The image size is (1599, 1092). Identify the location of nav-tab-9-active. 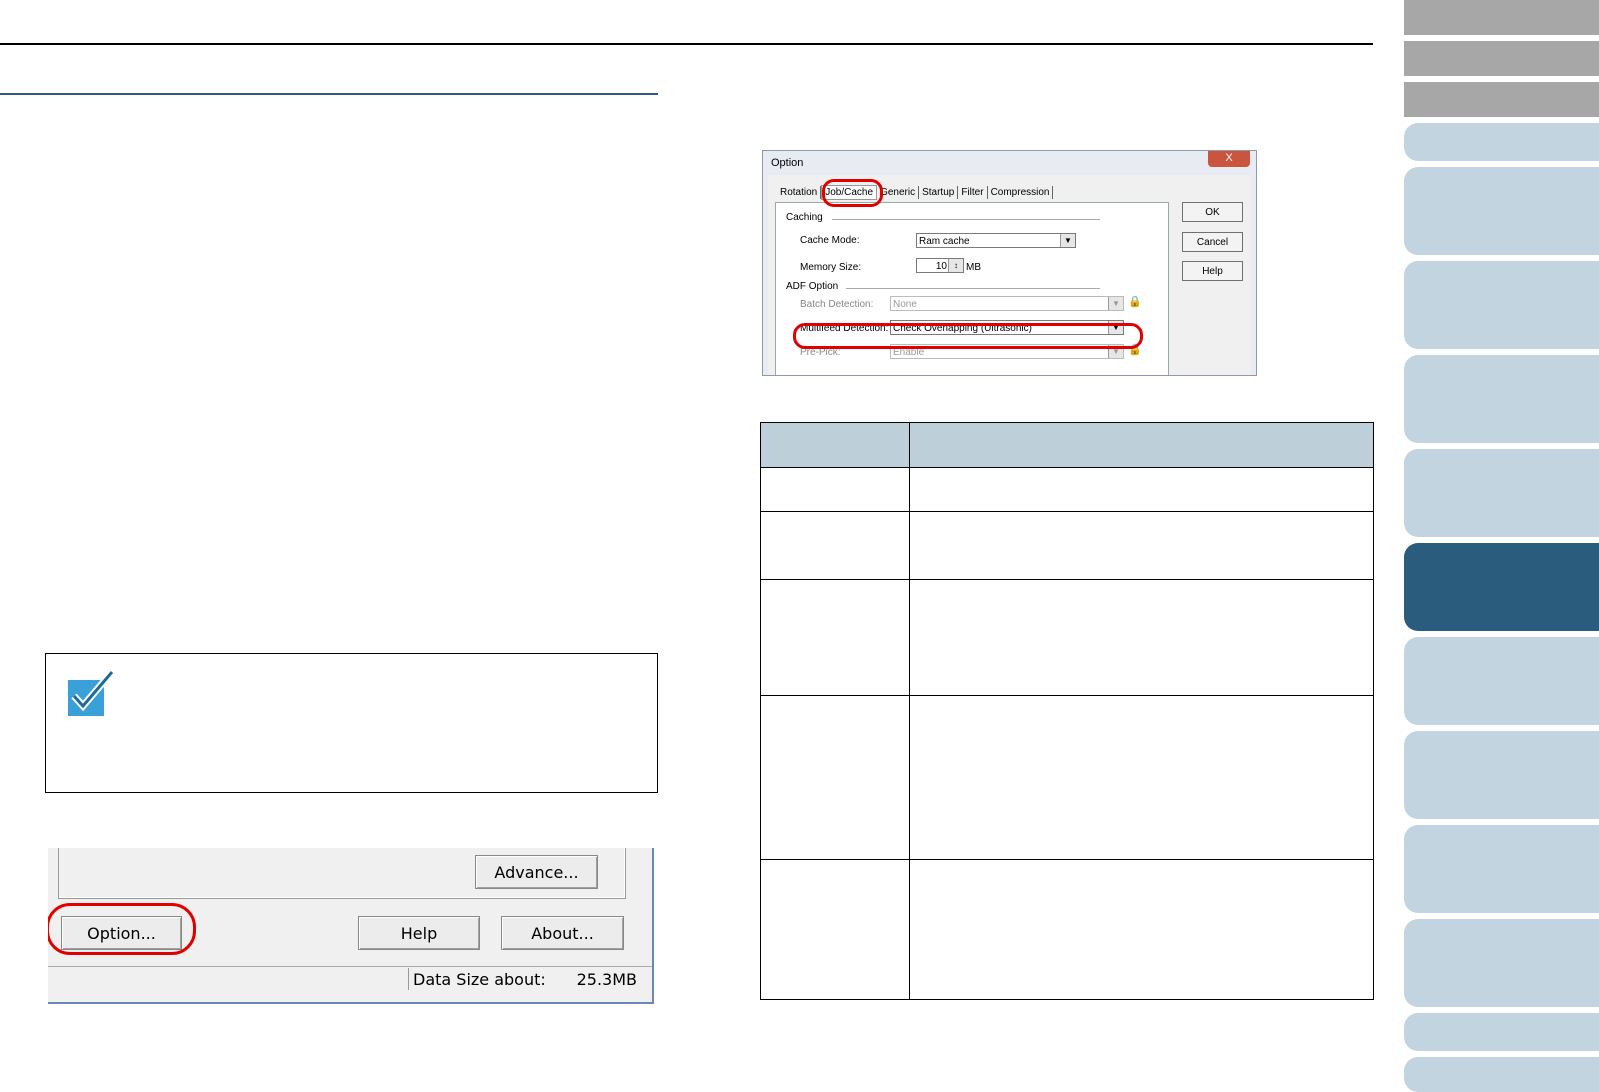
(1501, 587).